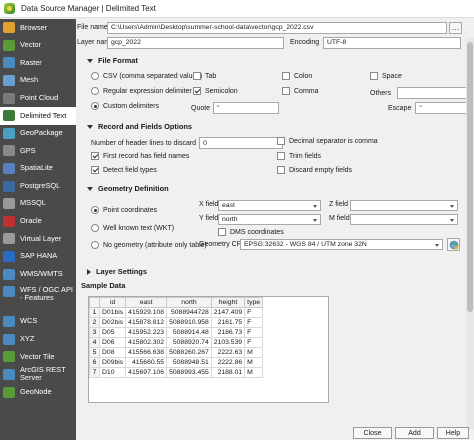 The height and width of the screenshot is (440, 474). Describe the element at coordinates (404, 219) in the screenshot. I see `m-field-select` at that location.